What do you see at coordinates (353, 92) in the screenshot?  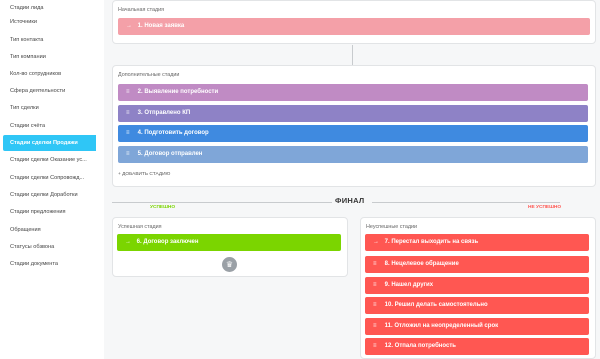 I see `stage-needs-identification: ≡ 2. Выявление потребности` at bounding box center [353, 92].